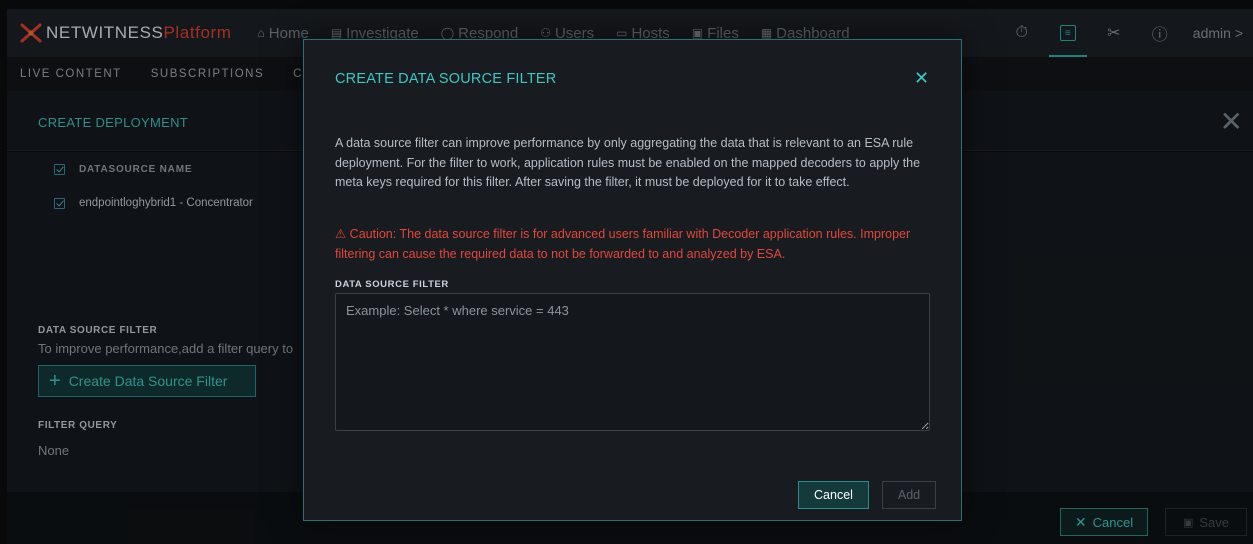 The width and height of the screenshot is (1253, 544). I want to click on dialog-title: CREATE DATA SOURCE FILTER, so click(446, 79).